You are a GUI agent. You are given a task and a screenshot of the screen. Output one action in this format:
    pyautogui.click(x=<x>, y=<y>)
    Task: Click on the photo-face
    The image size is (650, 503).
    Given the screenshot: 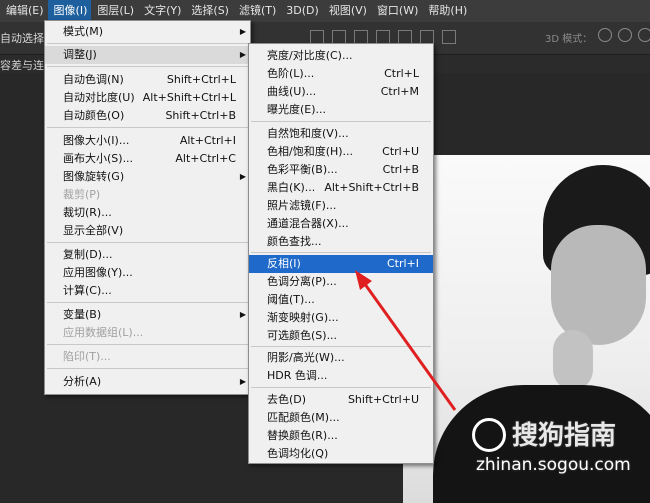 What is the action you would take?
    pyautogui.click(x=598, y=285)
    